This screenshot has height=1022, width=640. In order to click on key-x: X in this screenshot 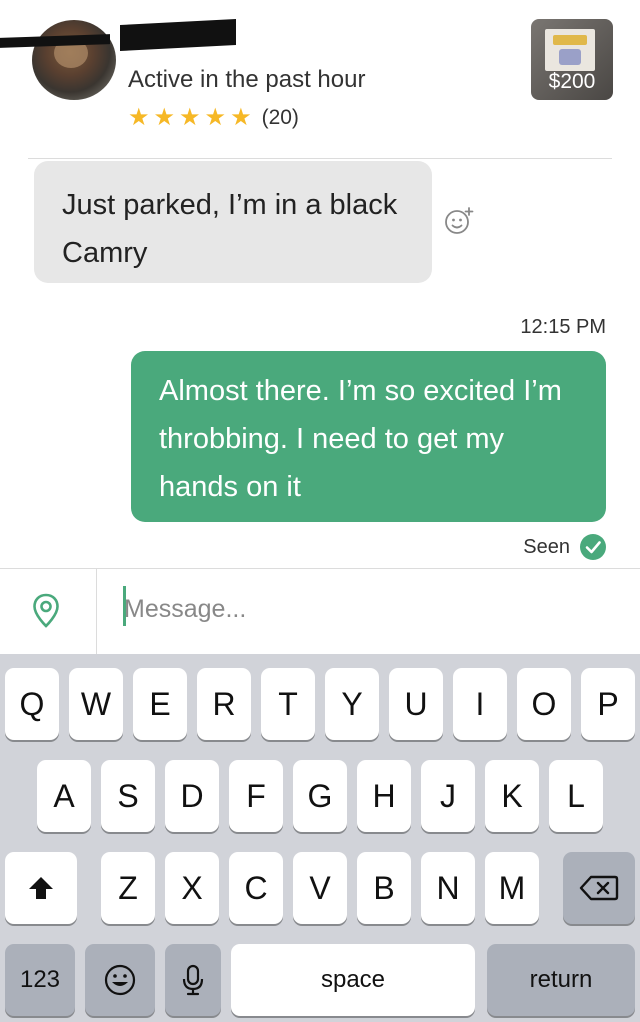, I will do `click(192, 888)`.